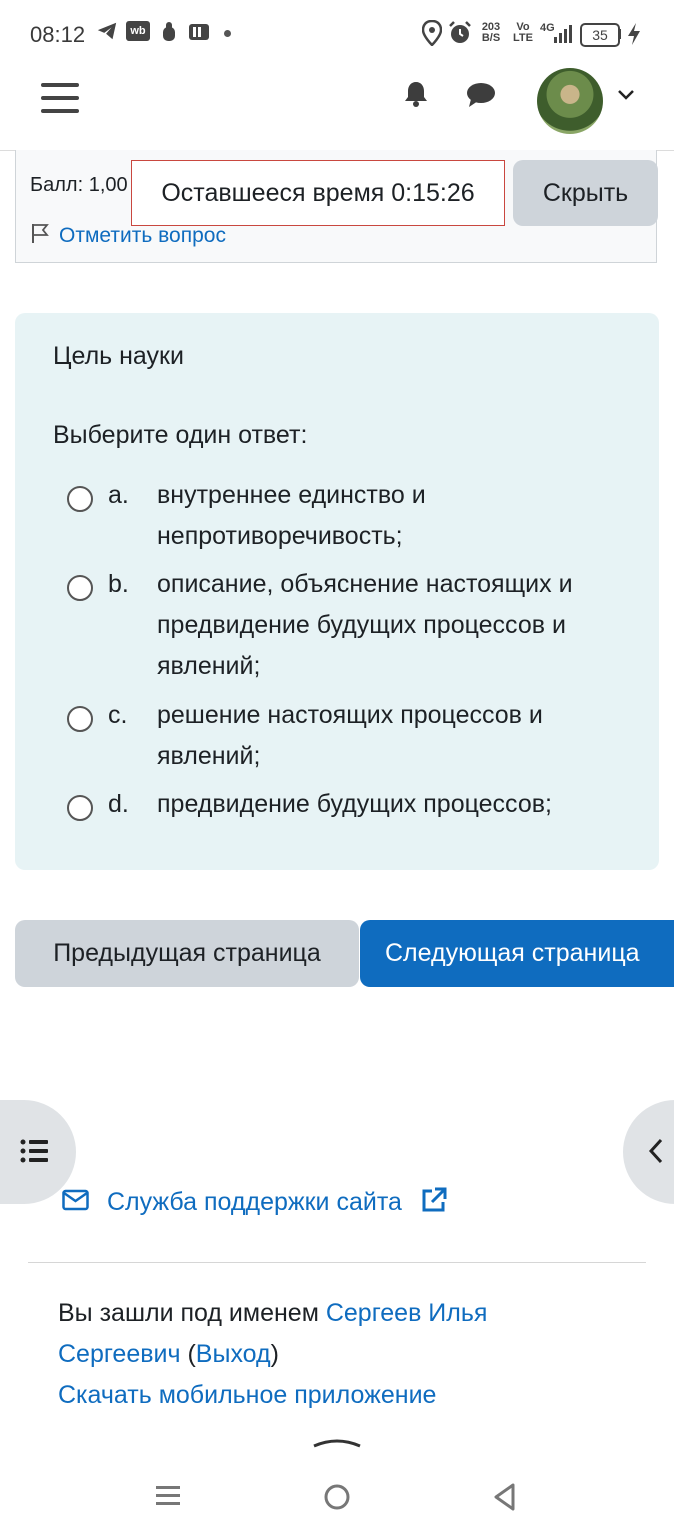  Describe the element at coordinates (563, 37) in the screenshot. I see `signal-icon` at that location.